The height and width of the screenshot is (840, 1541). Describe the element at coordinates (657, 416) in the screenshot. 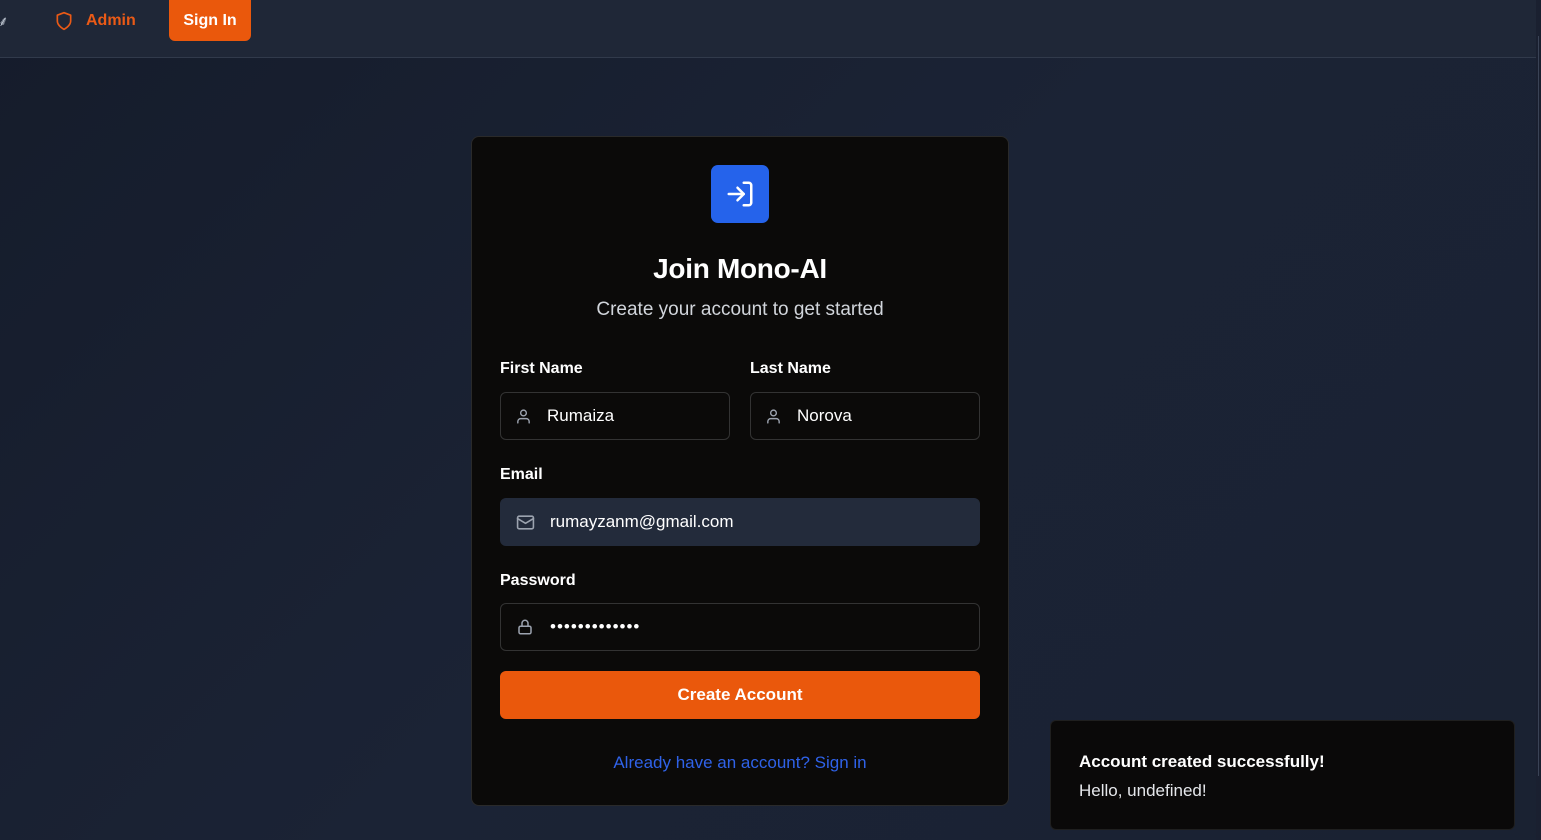

I see `first-name-input` at that location.